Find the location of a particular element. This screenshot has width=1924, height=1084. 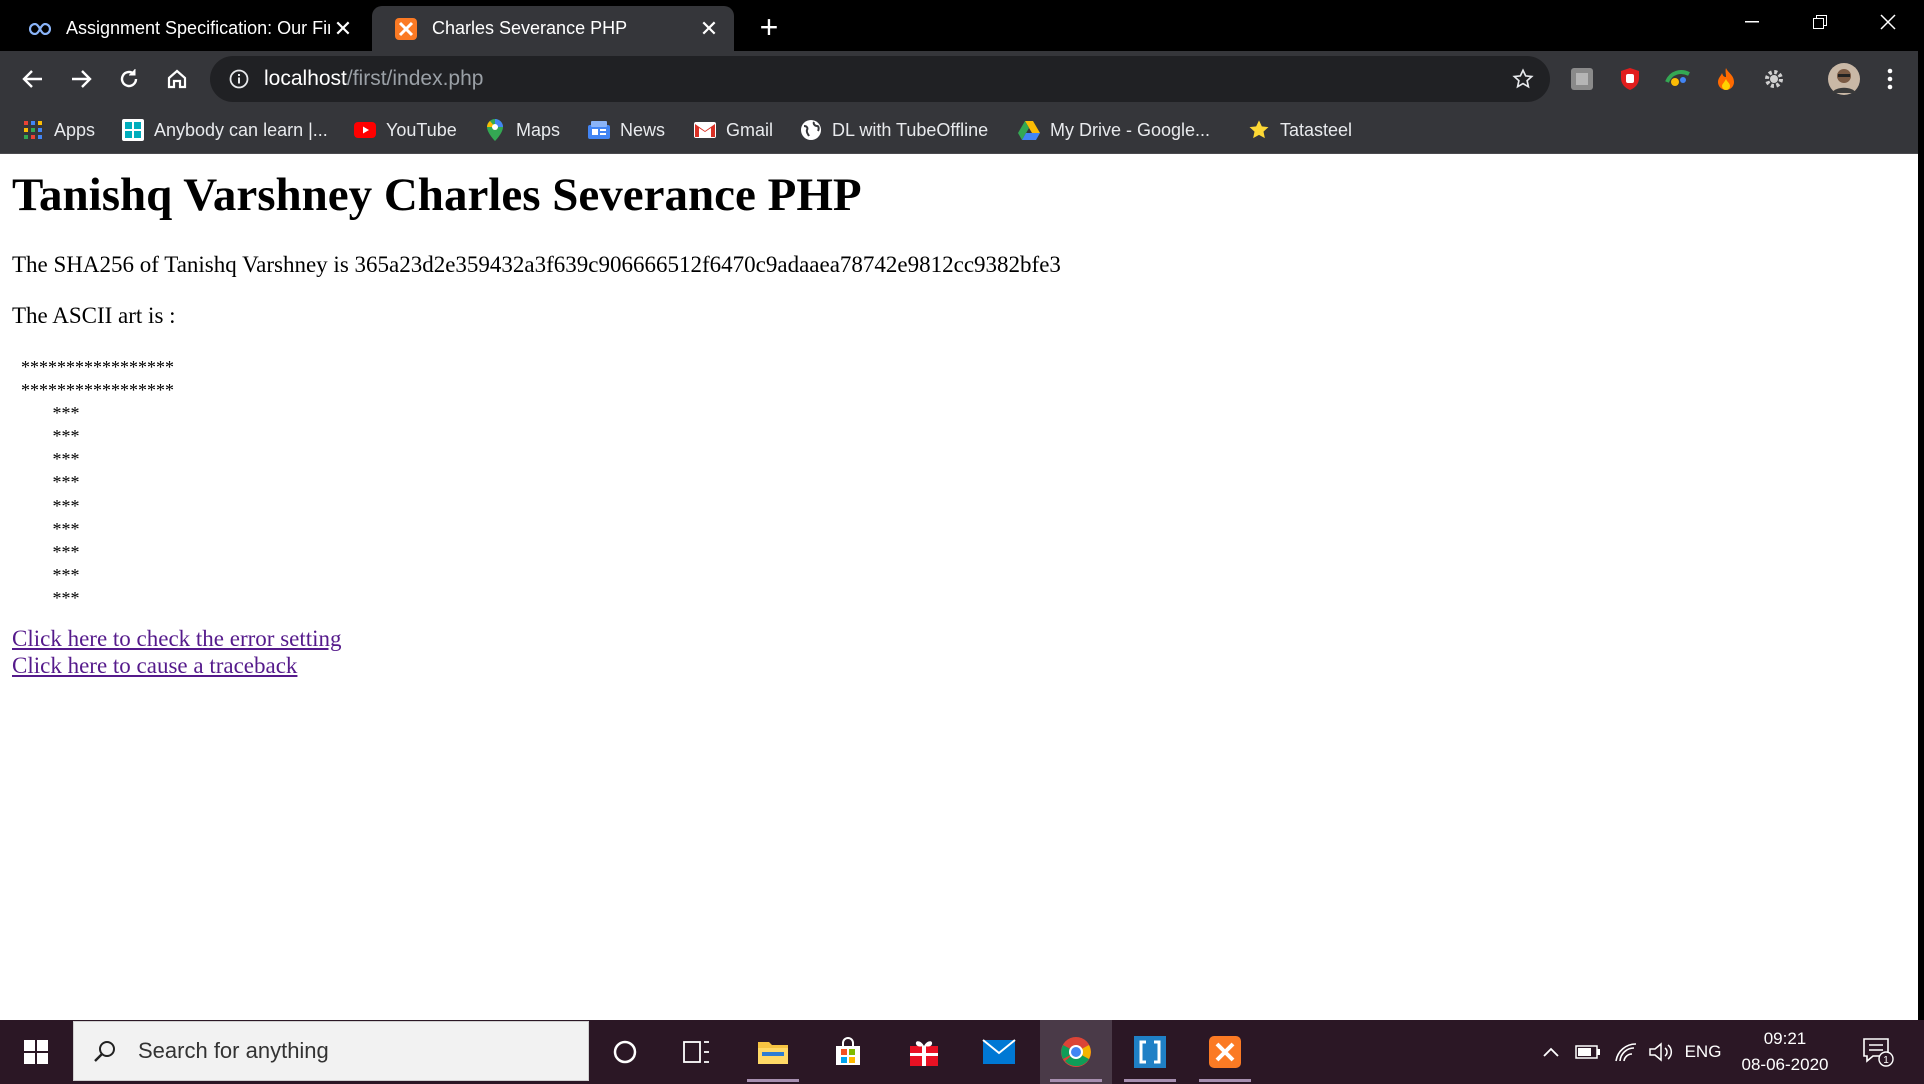

url-path: /first/index.php is located at coordinates (415, 78).